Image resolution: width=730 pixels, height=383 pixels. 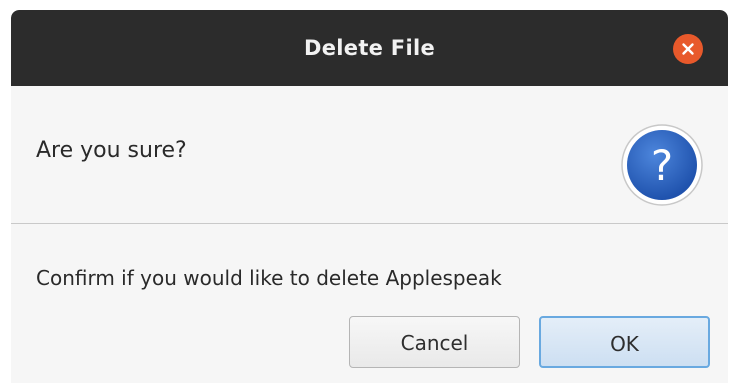 What do you see at coordinates (369, 223) in the screenshot?
I see `divider` at bounding box center [369, 223].